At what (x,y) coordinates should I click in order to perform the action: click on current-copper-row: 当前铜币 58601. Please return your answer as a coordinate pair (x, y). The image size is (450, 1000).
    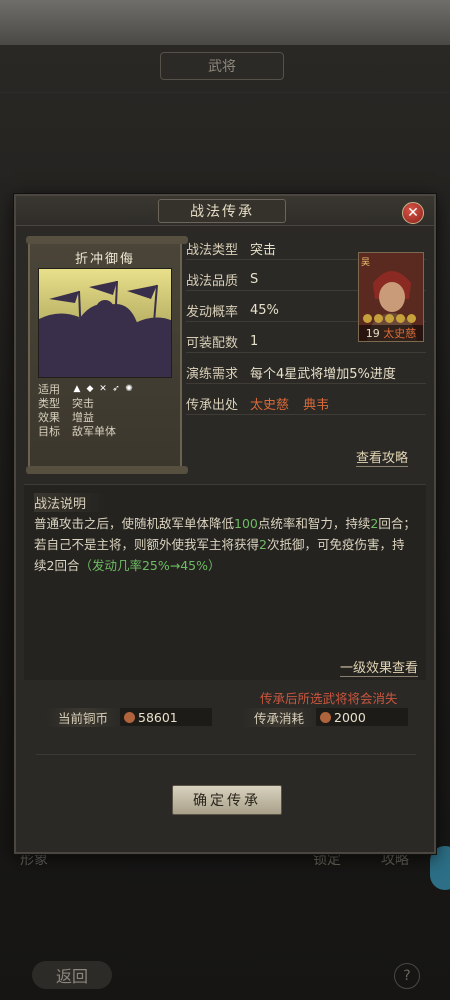
    Looking at the image, I should click on (129, 717).